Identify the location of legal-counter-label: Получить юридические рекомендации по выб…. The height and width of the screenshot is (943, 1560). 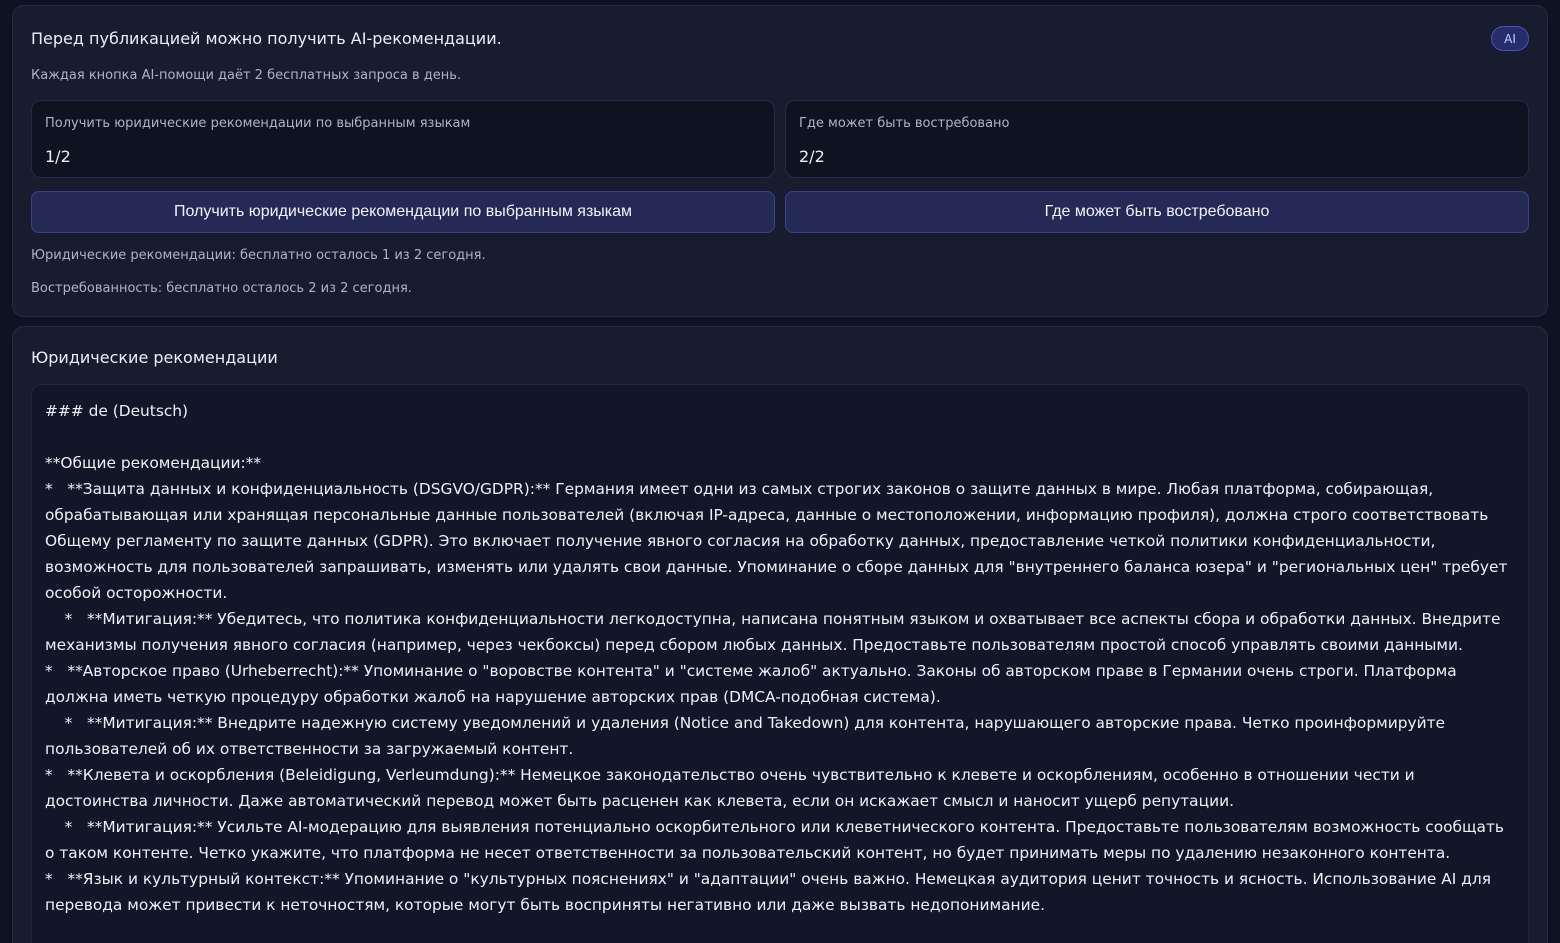
(258, 123).